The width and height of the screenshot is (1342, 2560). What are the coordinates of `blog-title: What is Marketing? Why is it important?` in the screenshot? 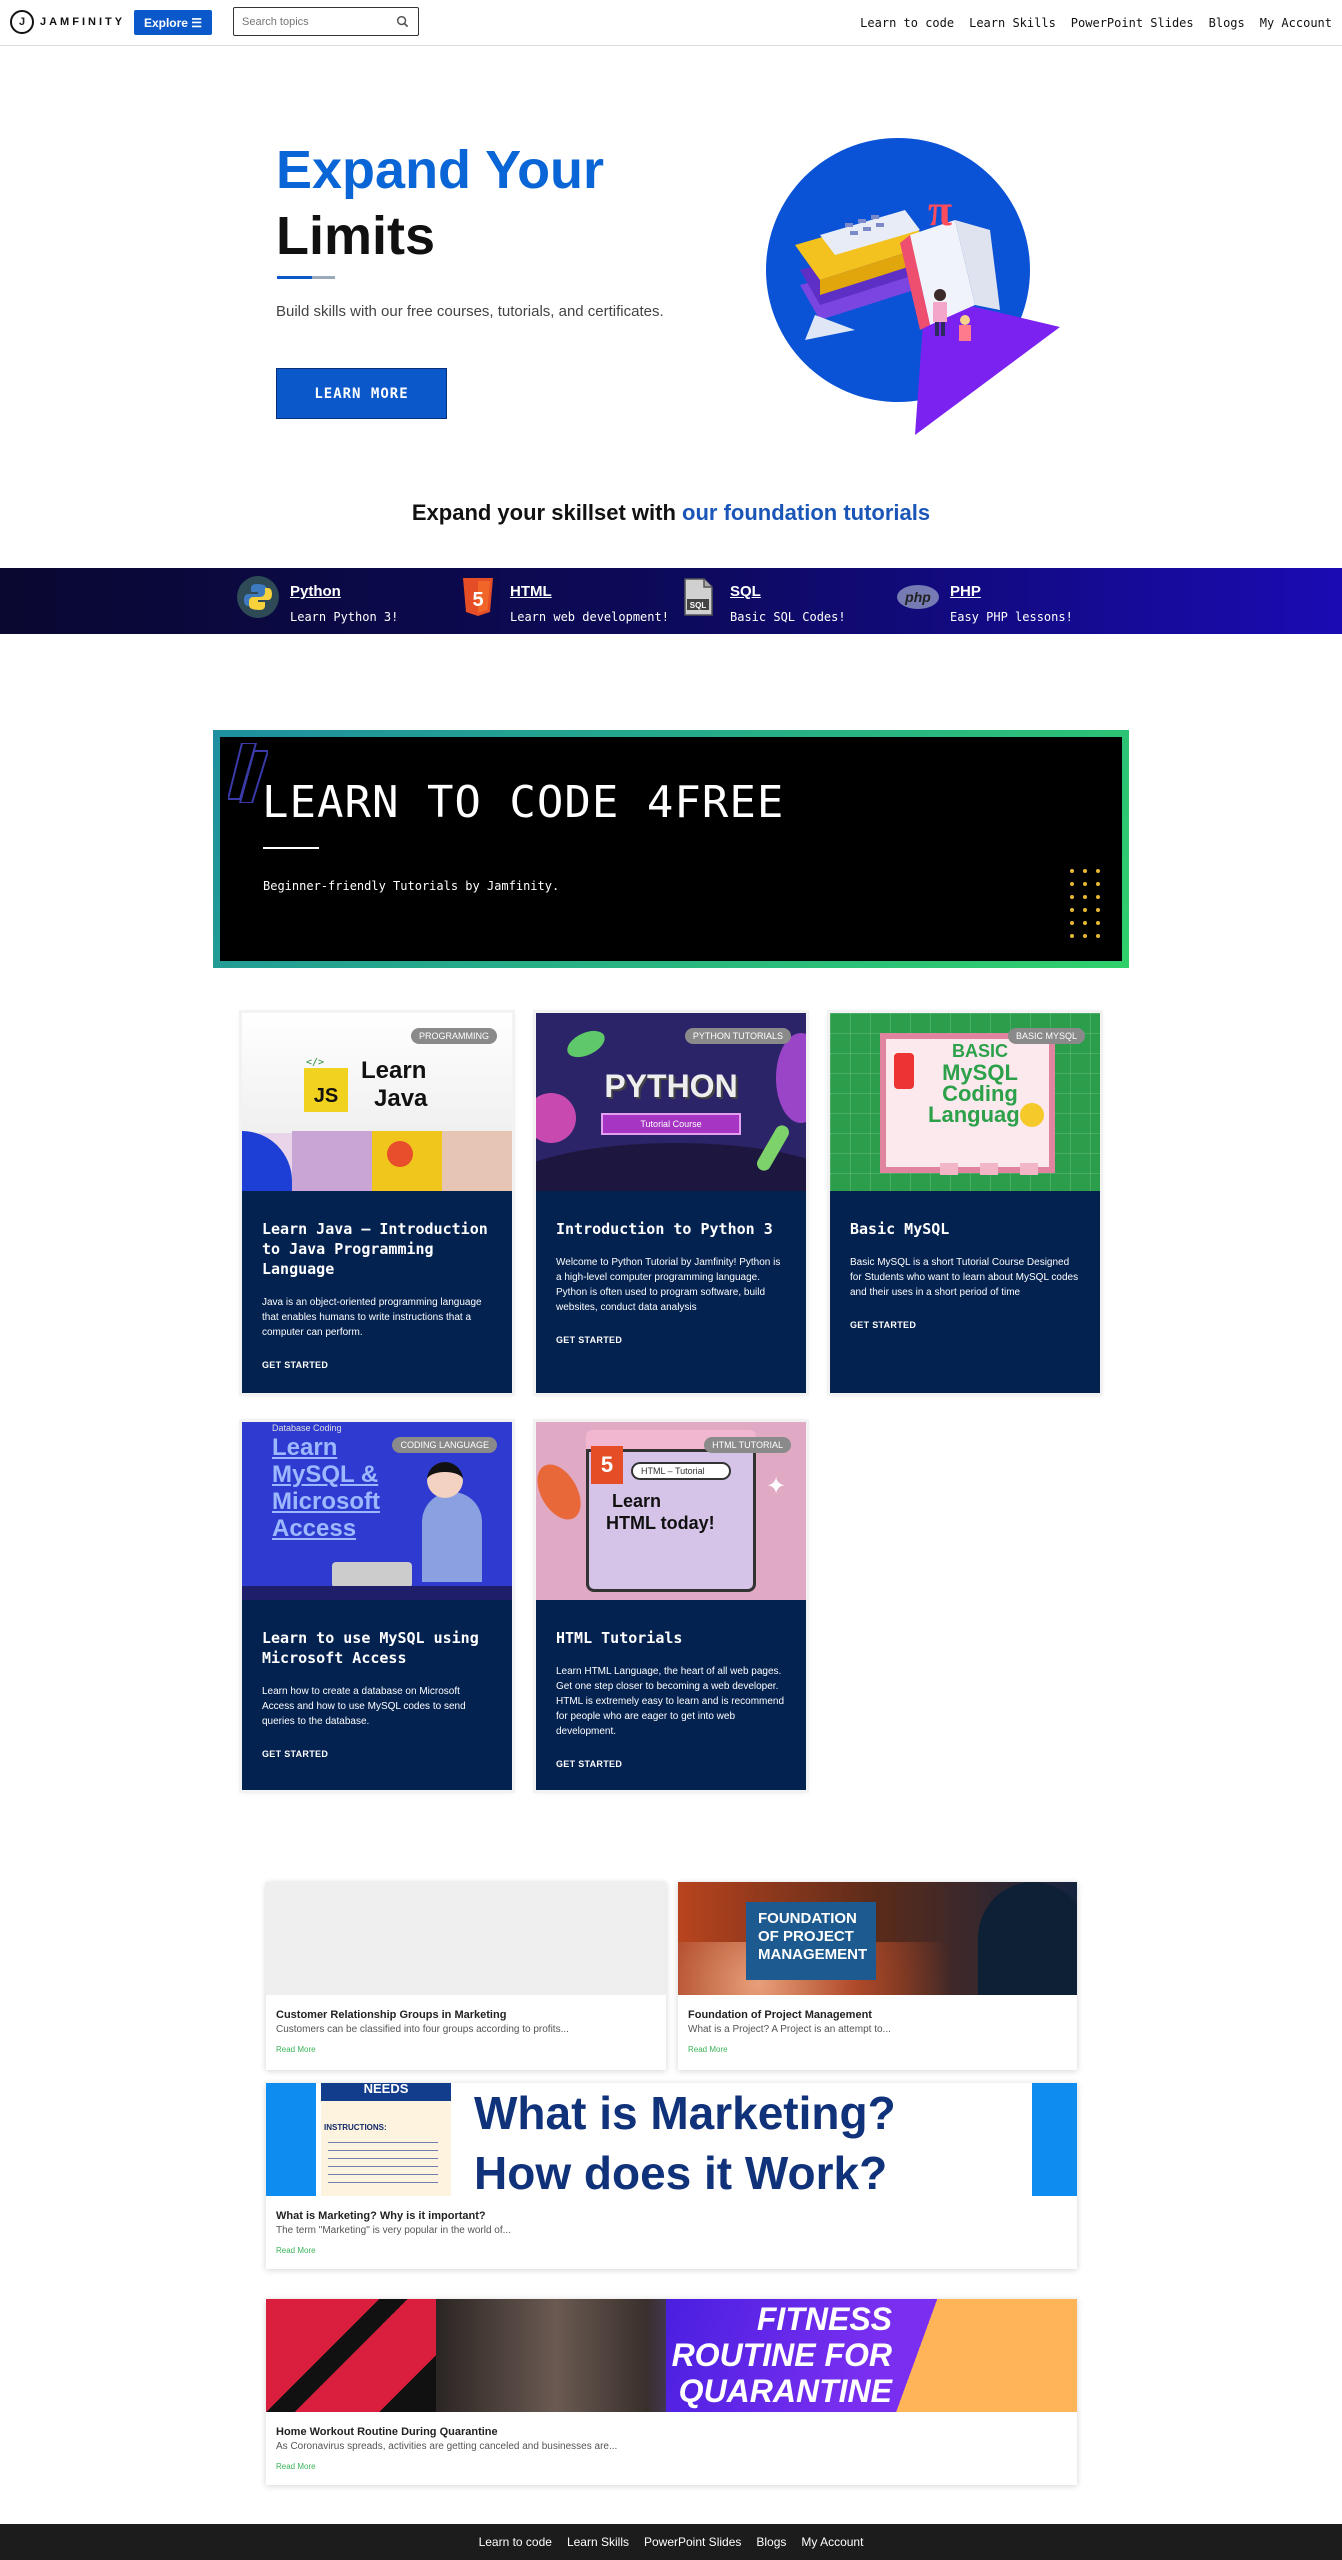 It's located at (671, 2216).